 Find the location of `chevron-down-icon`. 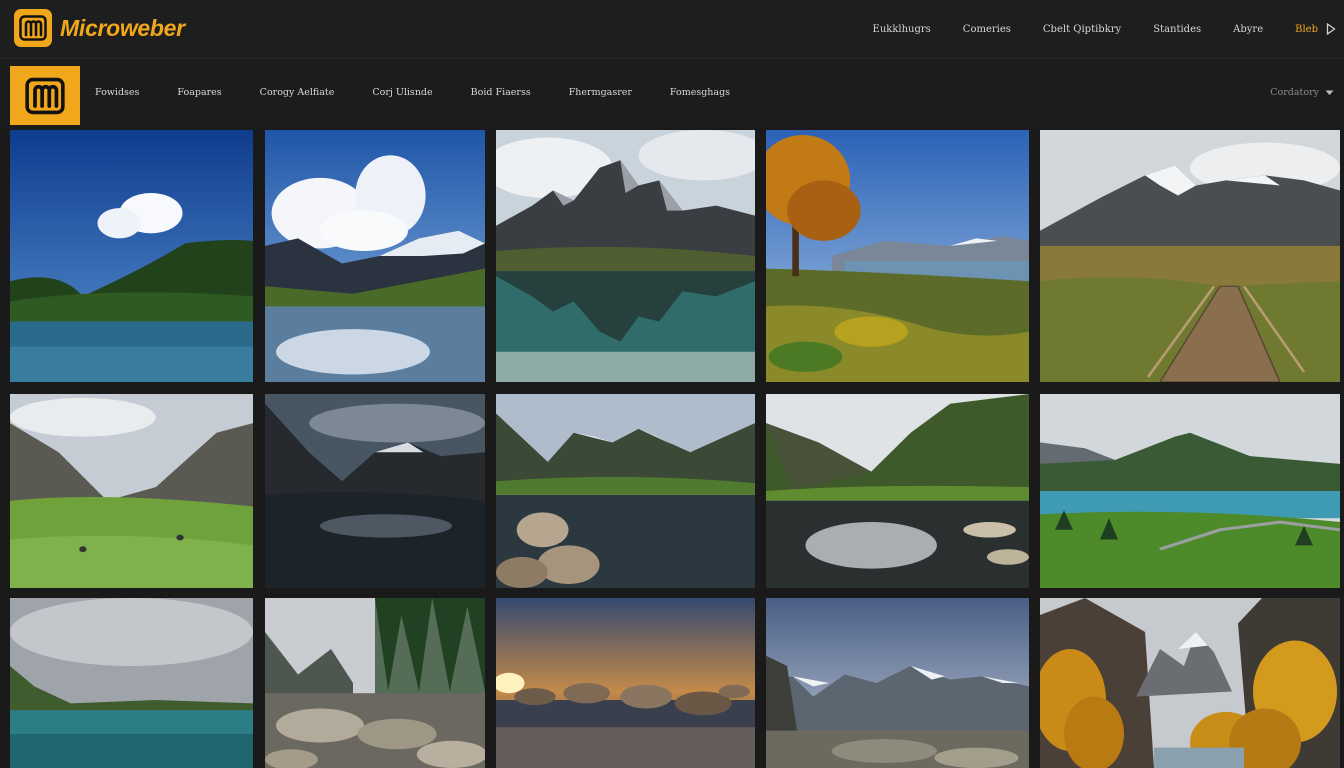

chevron-down-icon is located at coordinates (1329, 92).